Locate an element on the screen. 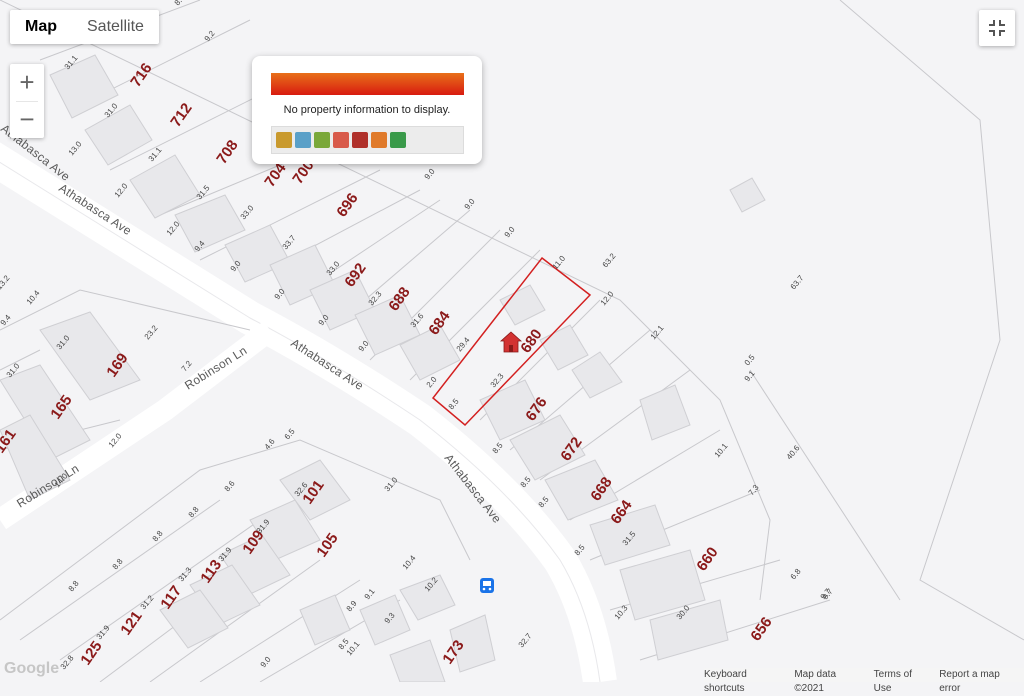 The width and height of the screenshot is (1024, 696). map-type-map-button: Map is located at coordinates (41, 27).